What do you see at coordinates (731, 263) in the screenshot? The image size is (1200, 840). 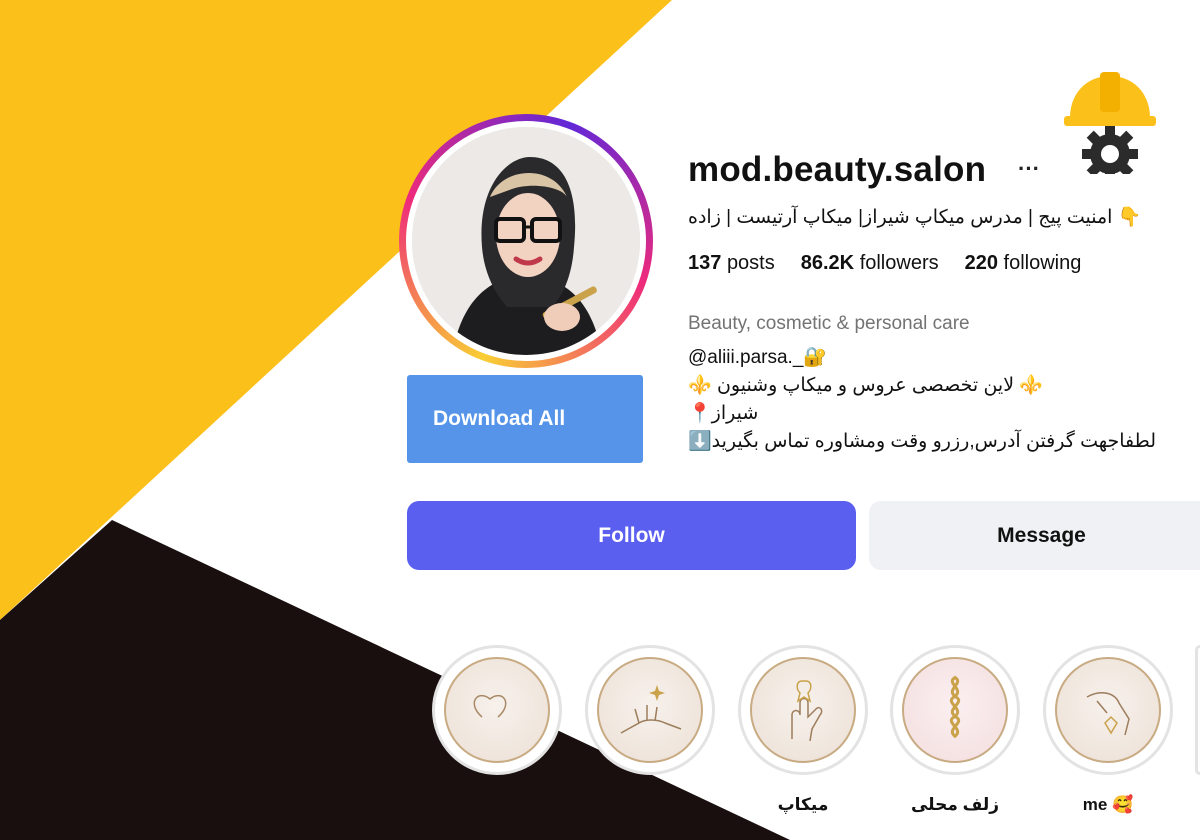 I see `posts-count: 137 posts` at bounding box center [731, 263].